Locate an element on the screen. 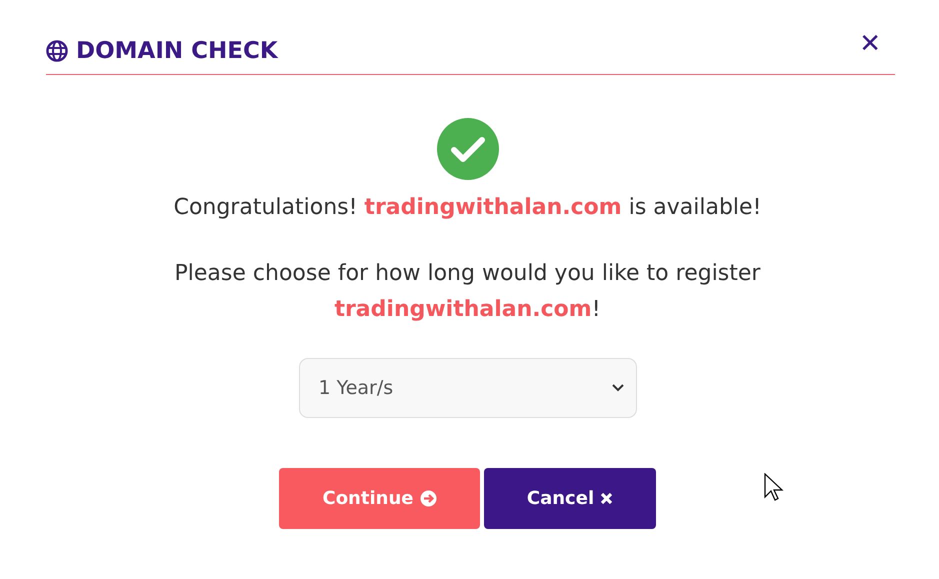 This screenshot has height=579, width=939. cancel-button: Cancel is located at coordinates (570, 498).